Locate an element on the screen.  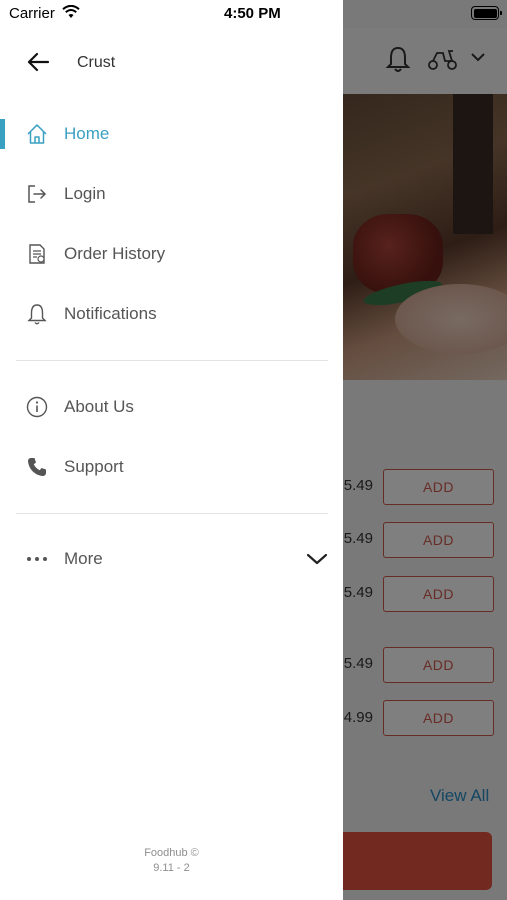
status-bar: Carrier 4:50 PM is located at coordinates (253, 14).